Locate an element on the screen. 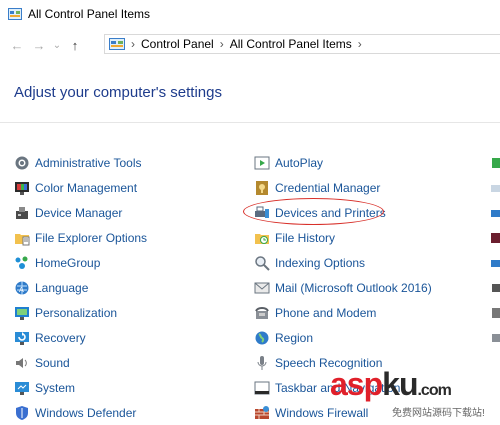  recovery-icon is located at coordinates (22, 338).